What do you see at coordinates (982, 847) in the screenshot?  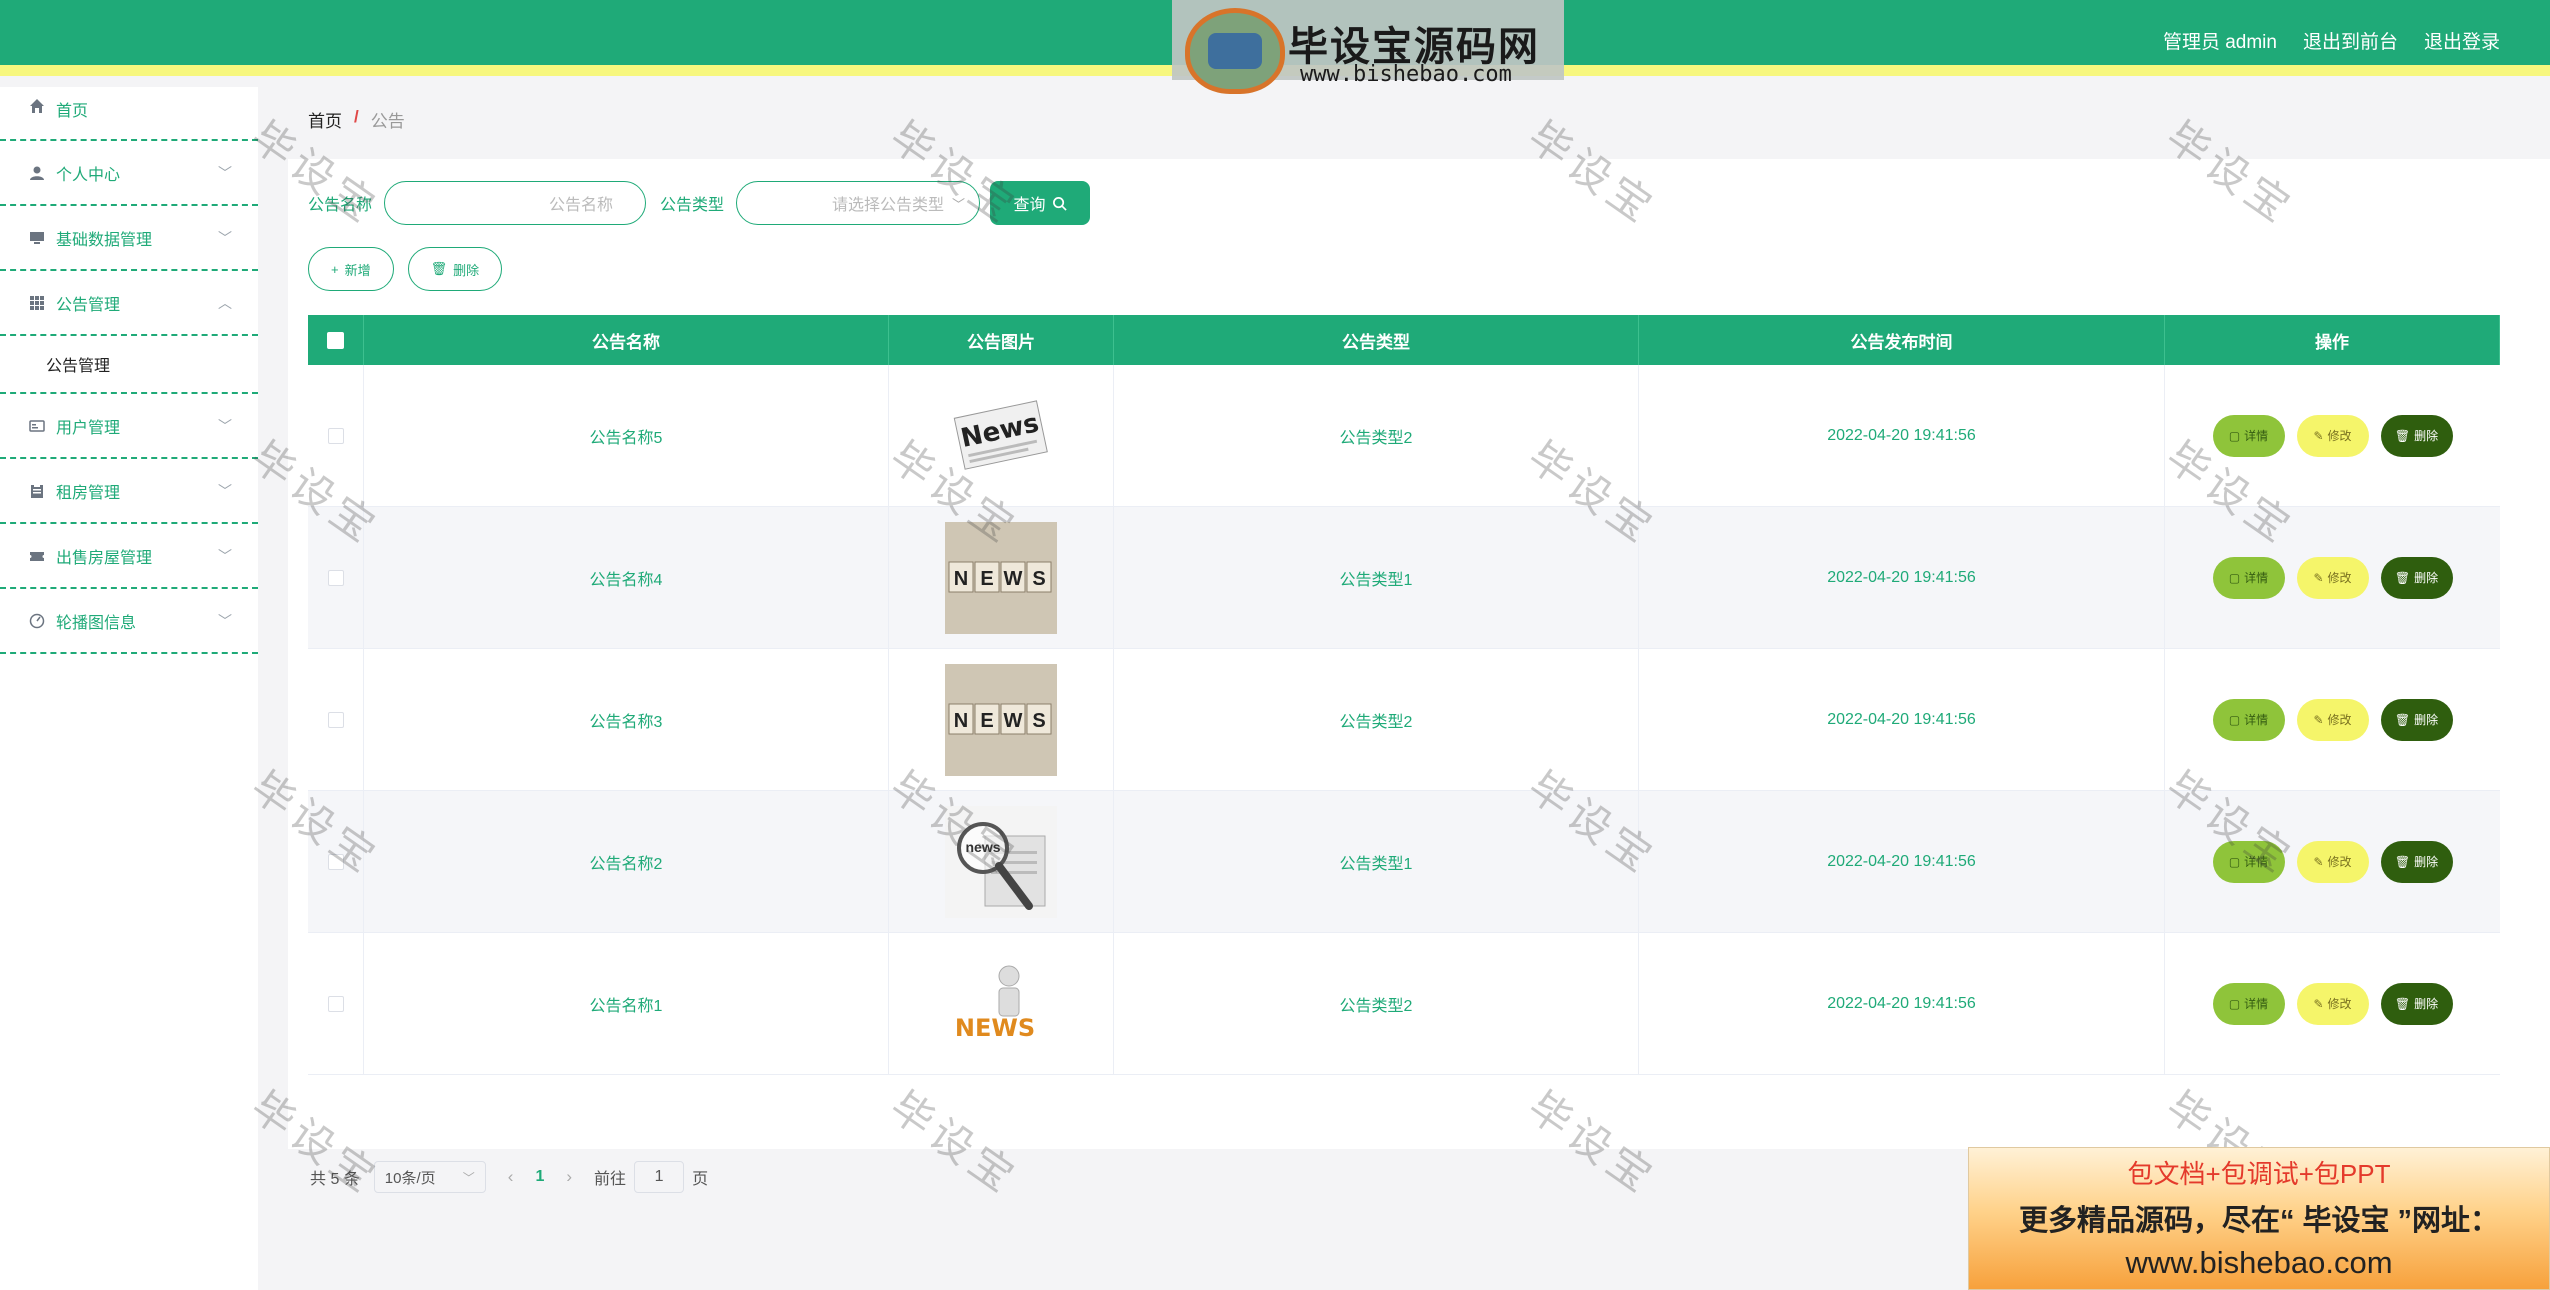 I see `svg-text: news` at bounding box center [982, 847].